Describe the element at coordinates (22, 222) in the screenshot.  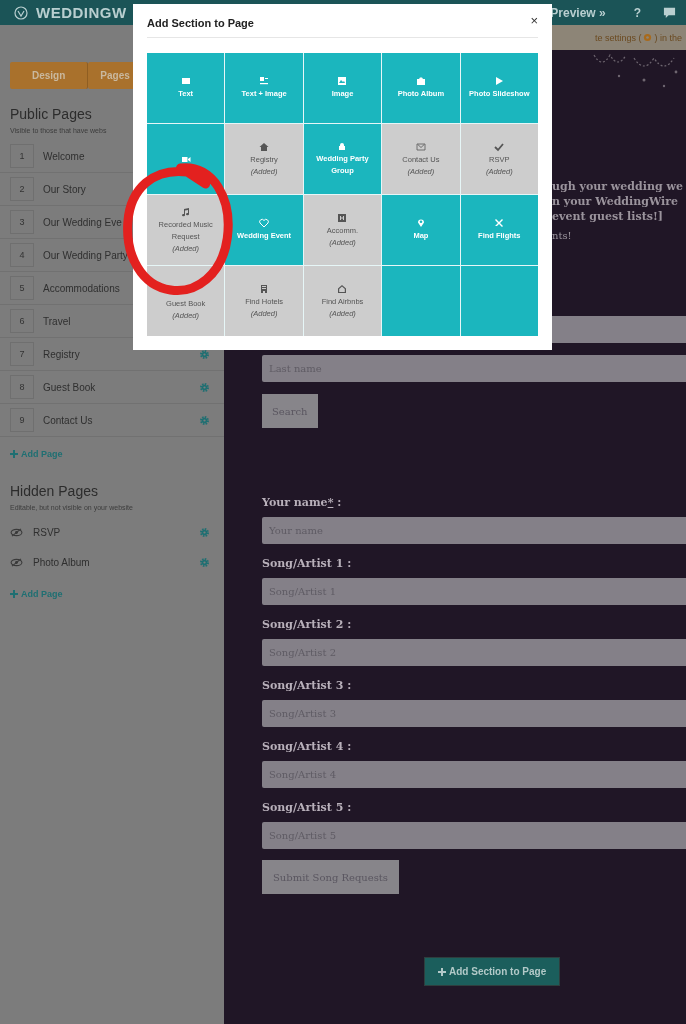
I see `page-number: 3` at that location.